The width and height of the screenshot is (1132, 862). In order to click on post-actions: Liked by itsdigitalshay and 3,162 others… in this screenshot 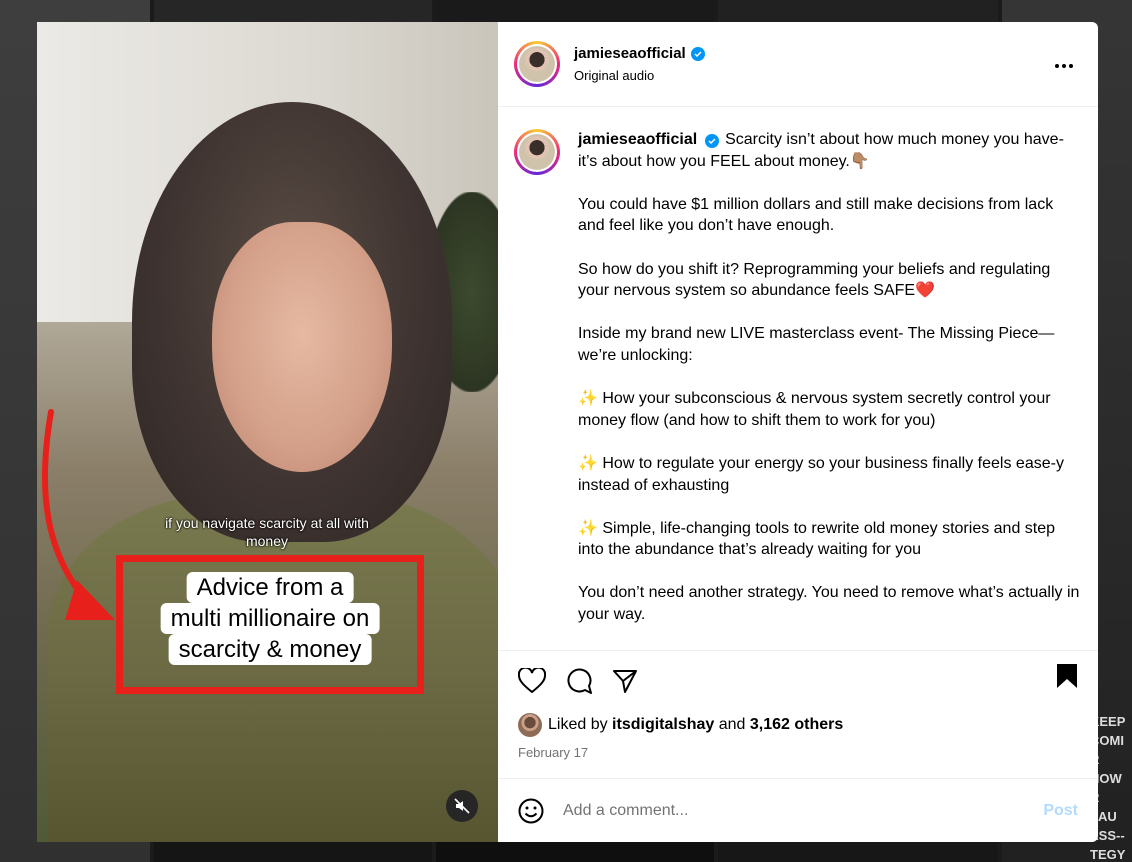, I will do `click(798, 714)`.